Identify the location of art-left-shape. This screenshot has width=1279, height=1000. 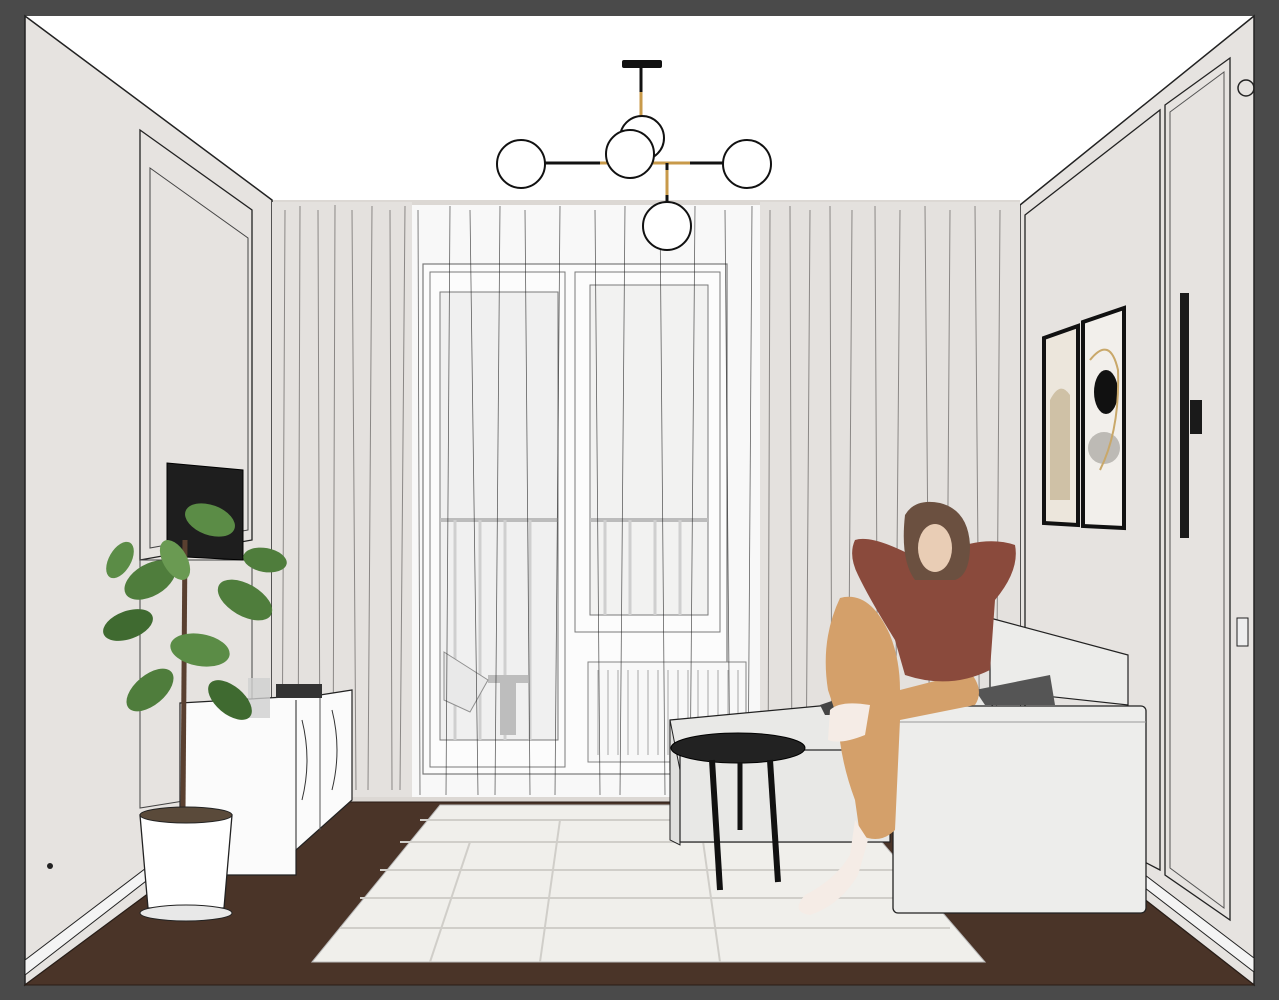
(1060, 444).